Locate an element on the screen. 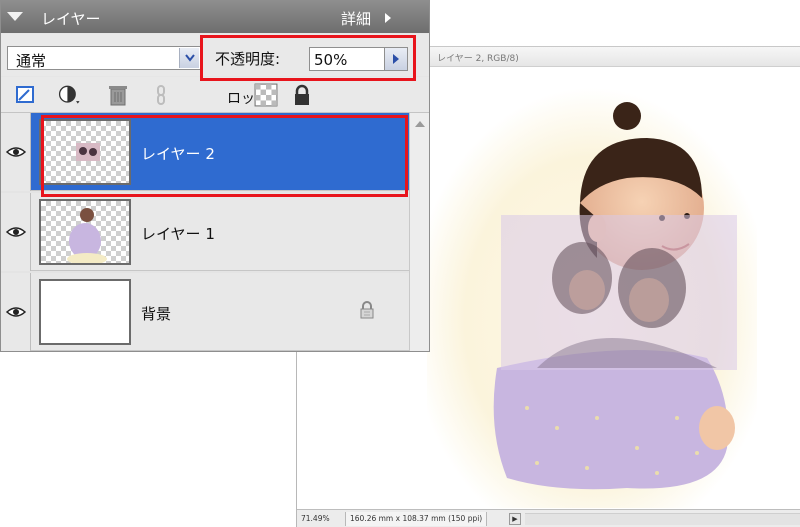  document-title: レイヤー 2, RGB/8) is located at coordinates (478, 59).